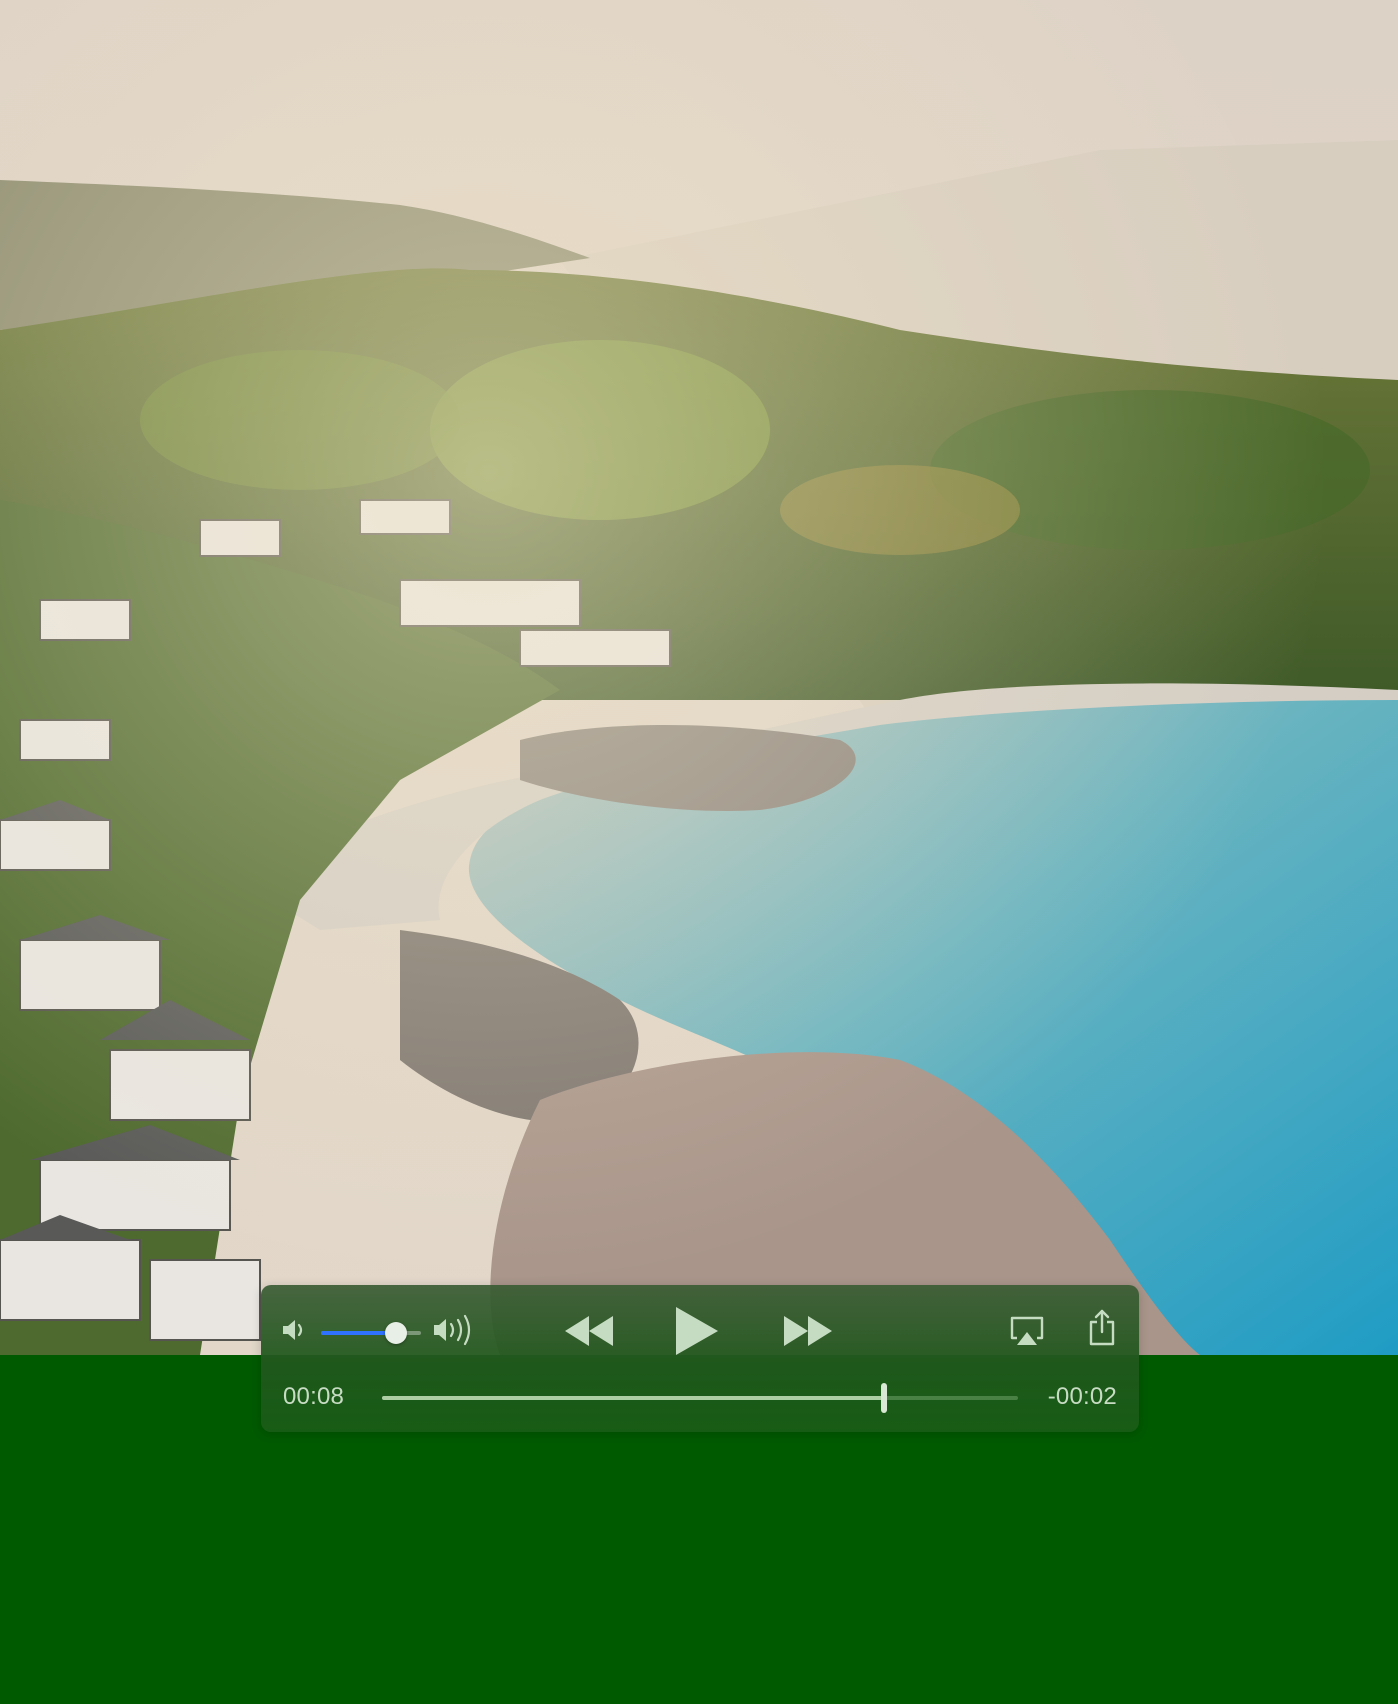 Image resolution: width=1398 pixels, height=1704 pixels. What do you see at coordinates (808, 1331) in the screenshot?
I see `fast-forward-icon` at bounding box center [808, 1331].